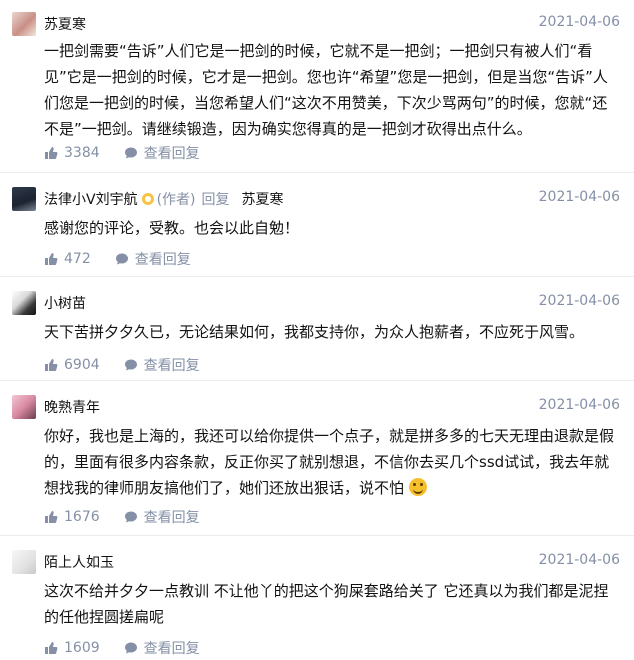 The height and width of the screenshot is (660, 634). I want to click on like-button: 3384, so click(72, 153).